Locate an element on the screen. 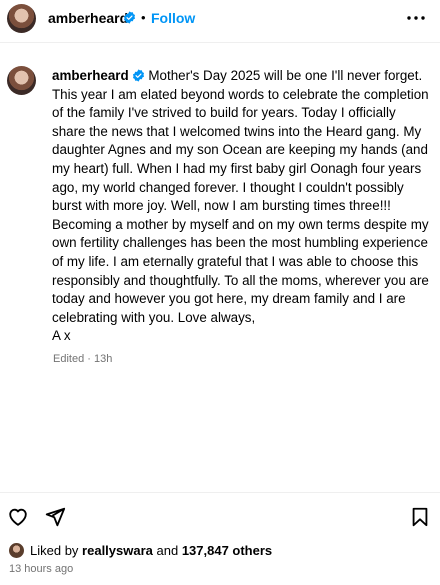 Image resolution: width=440 pixels, height=585 pixels. header-divider is located at coordinates (220, 42).